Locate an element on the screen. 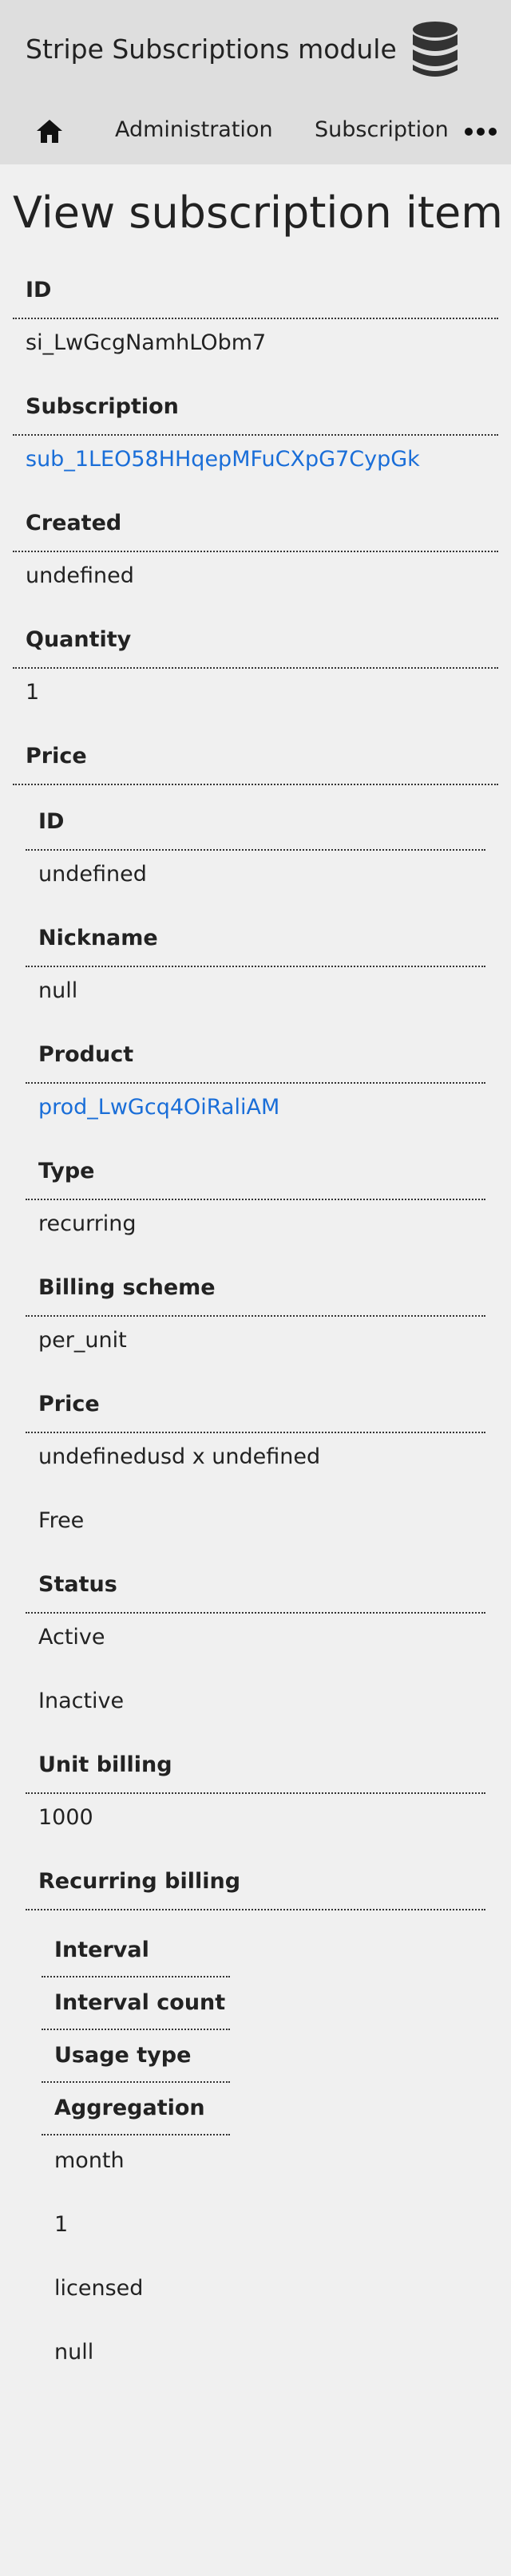  price-section-label: Price is located at coordinates (56, 756).